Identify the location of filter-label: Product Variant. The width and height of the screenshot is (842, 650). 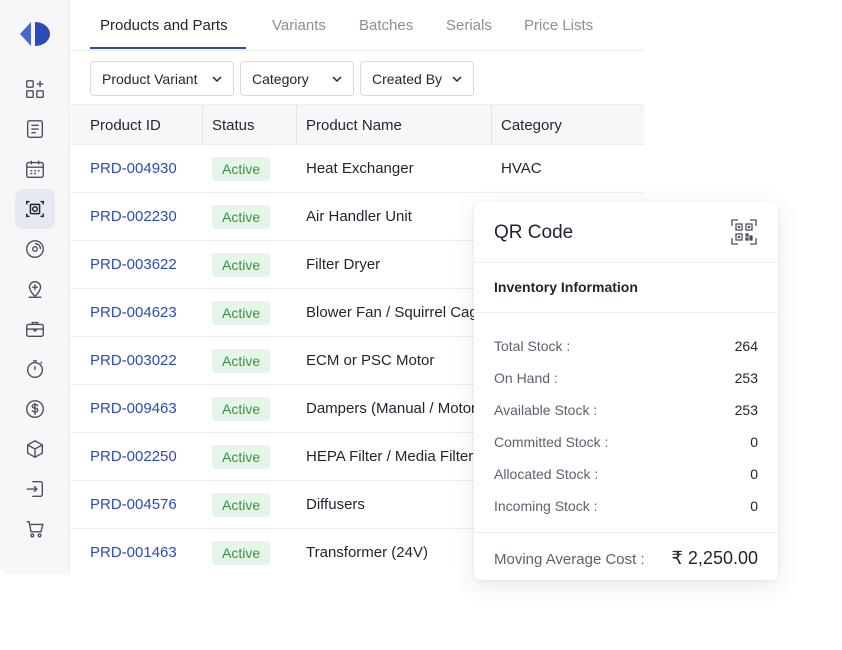
(150, 78).